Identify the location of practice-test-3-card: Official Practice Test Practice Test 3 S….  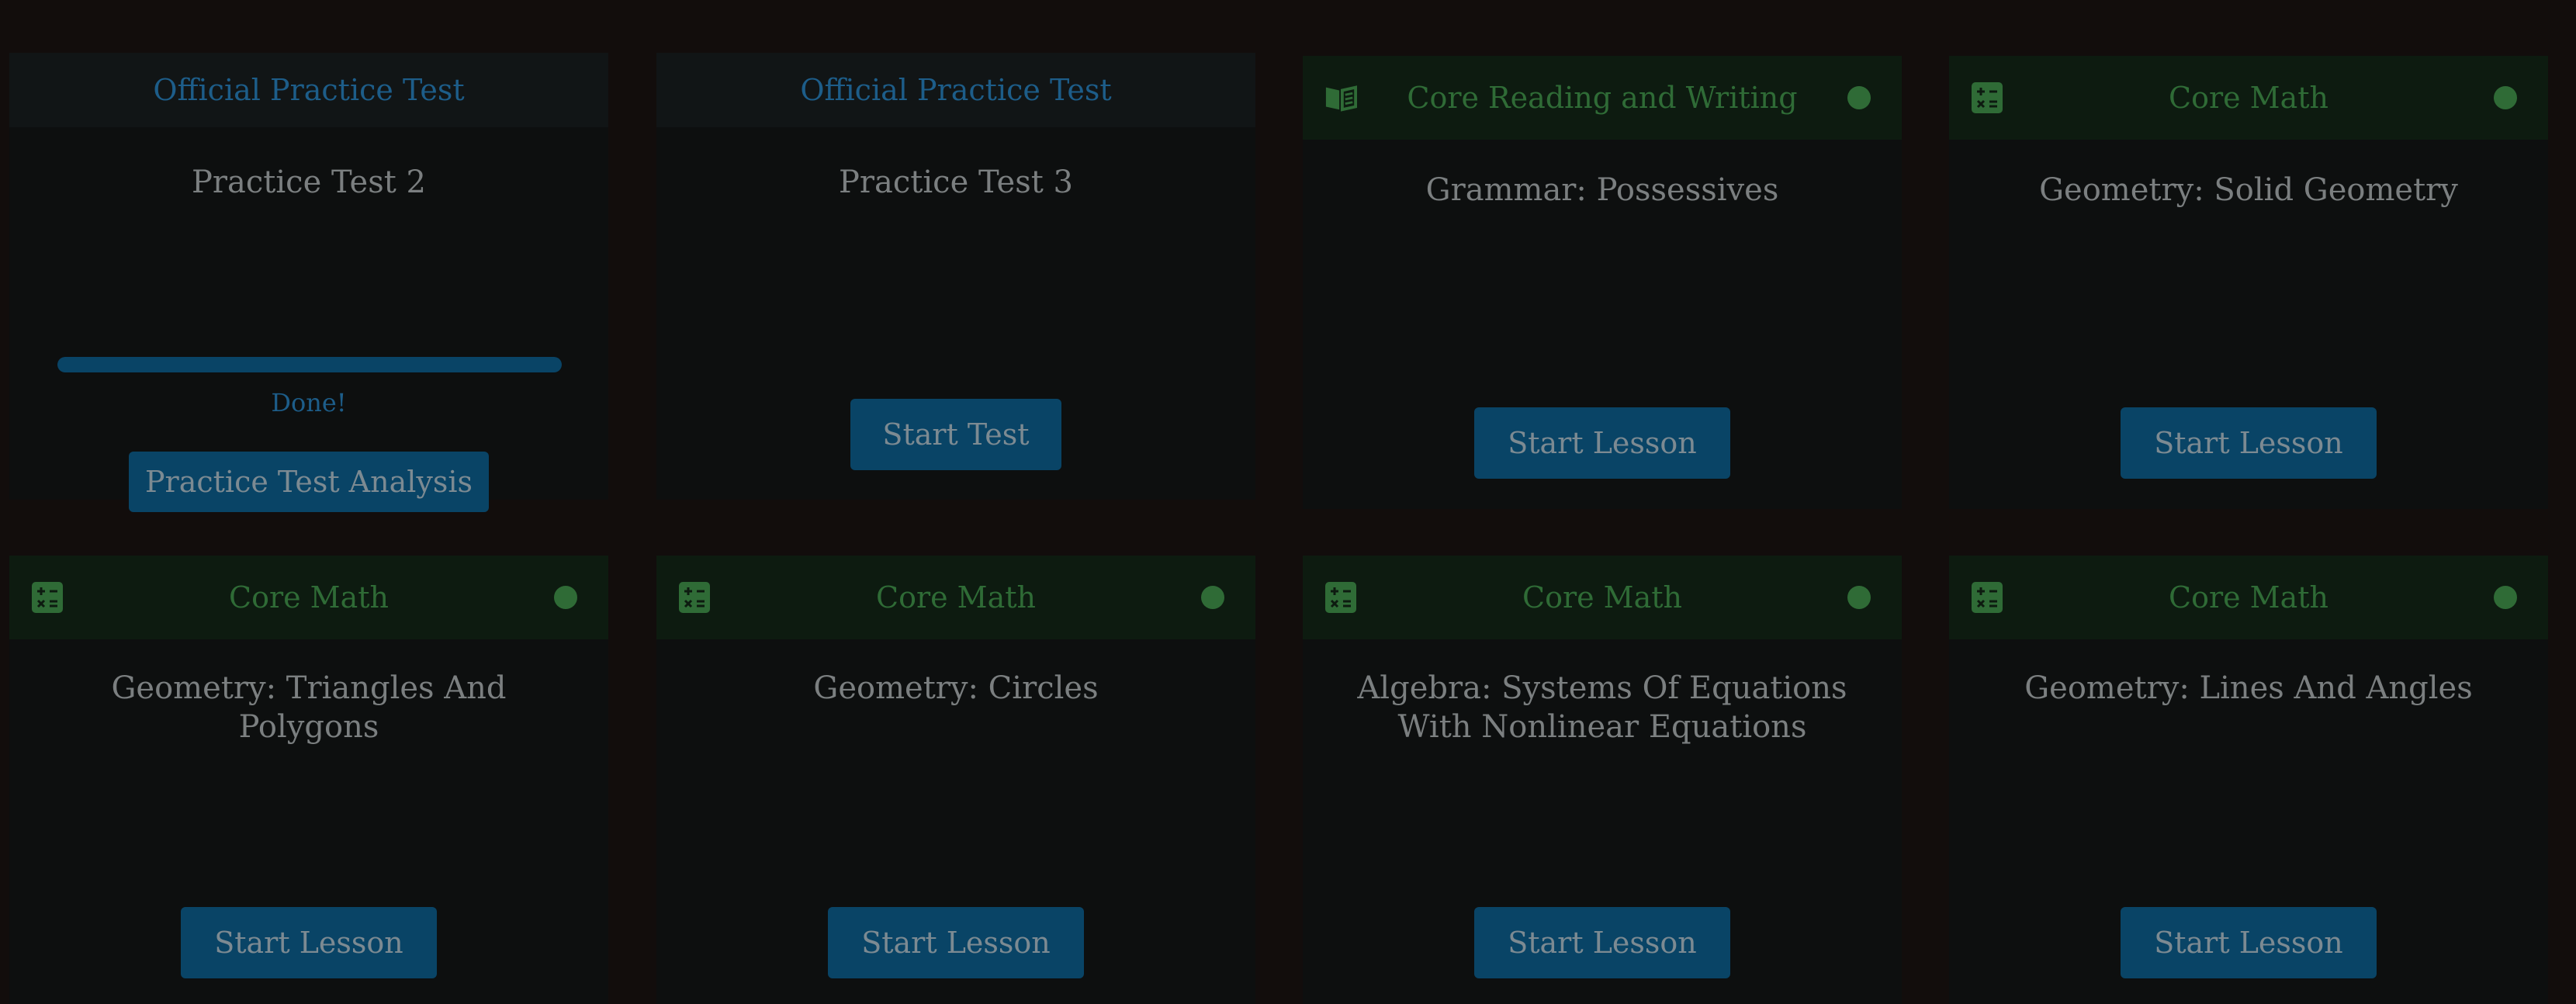
(955, 276).